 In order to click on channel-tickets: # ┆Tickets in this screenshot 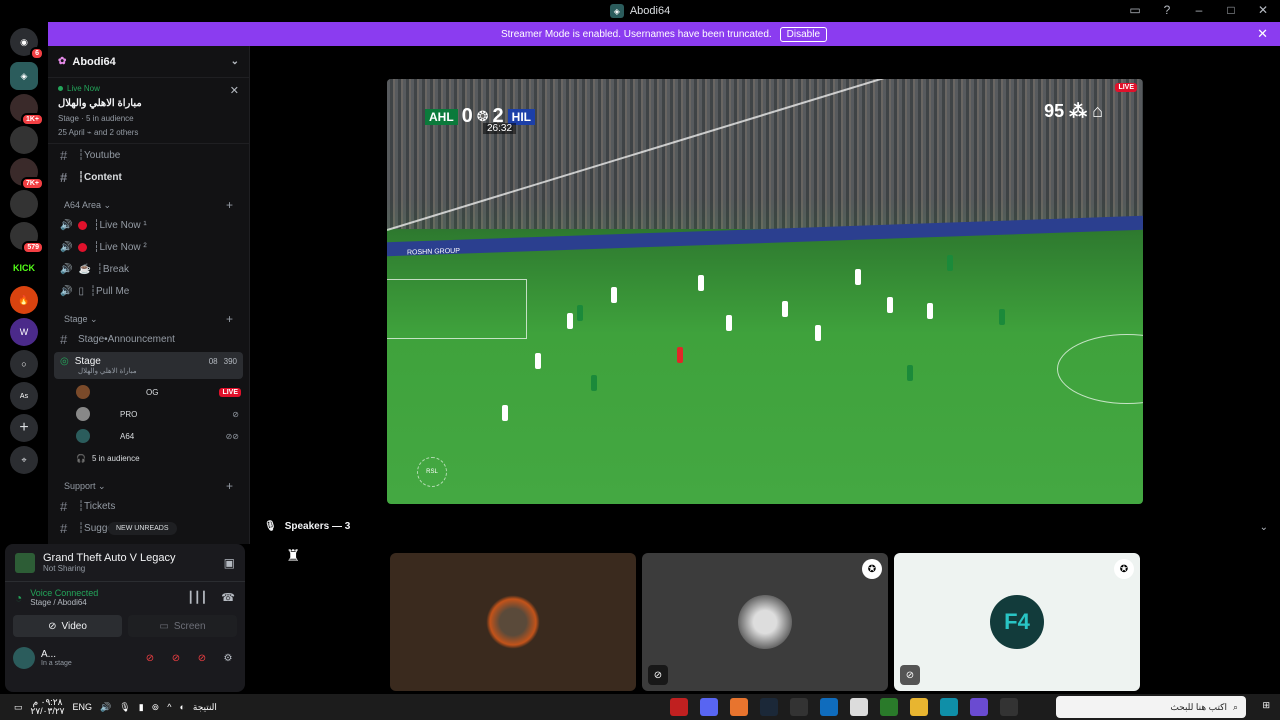, I will do `click(148, 506)`.